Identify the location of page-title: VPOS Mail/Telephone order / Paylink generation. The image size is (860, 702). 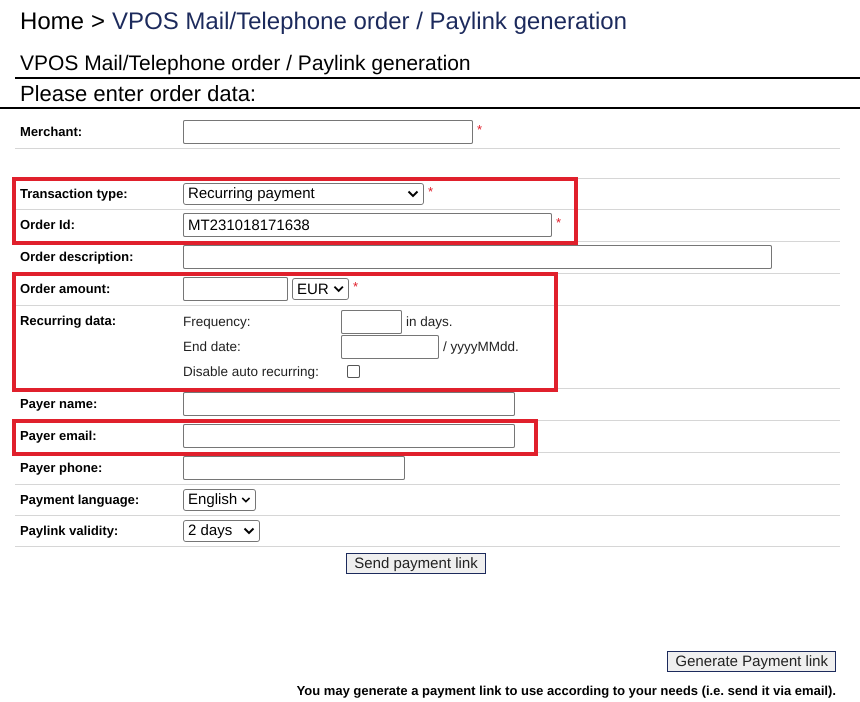
(437, 65).